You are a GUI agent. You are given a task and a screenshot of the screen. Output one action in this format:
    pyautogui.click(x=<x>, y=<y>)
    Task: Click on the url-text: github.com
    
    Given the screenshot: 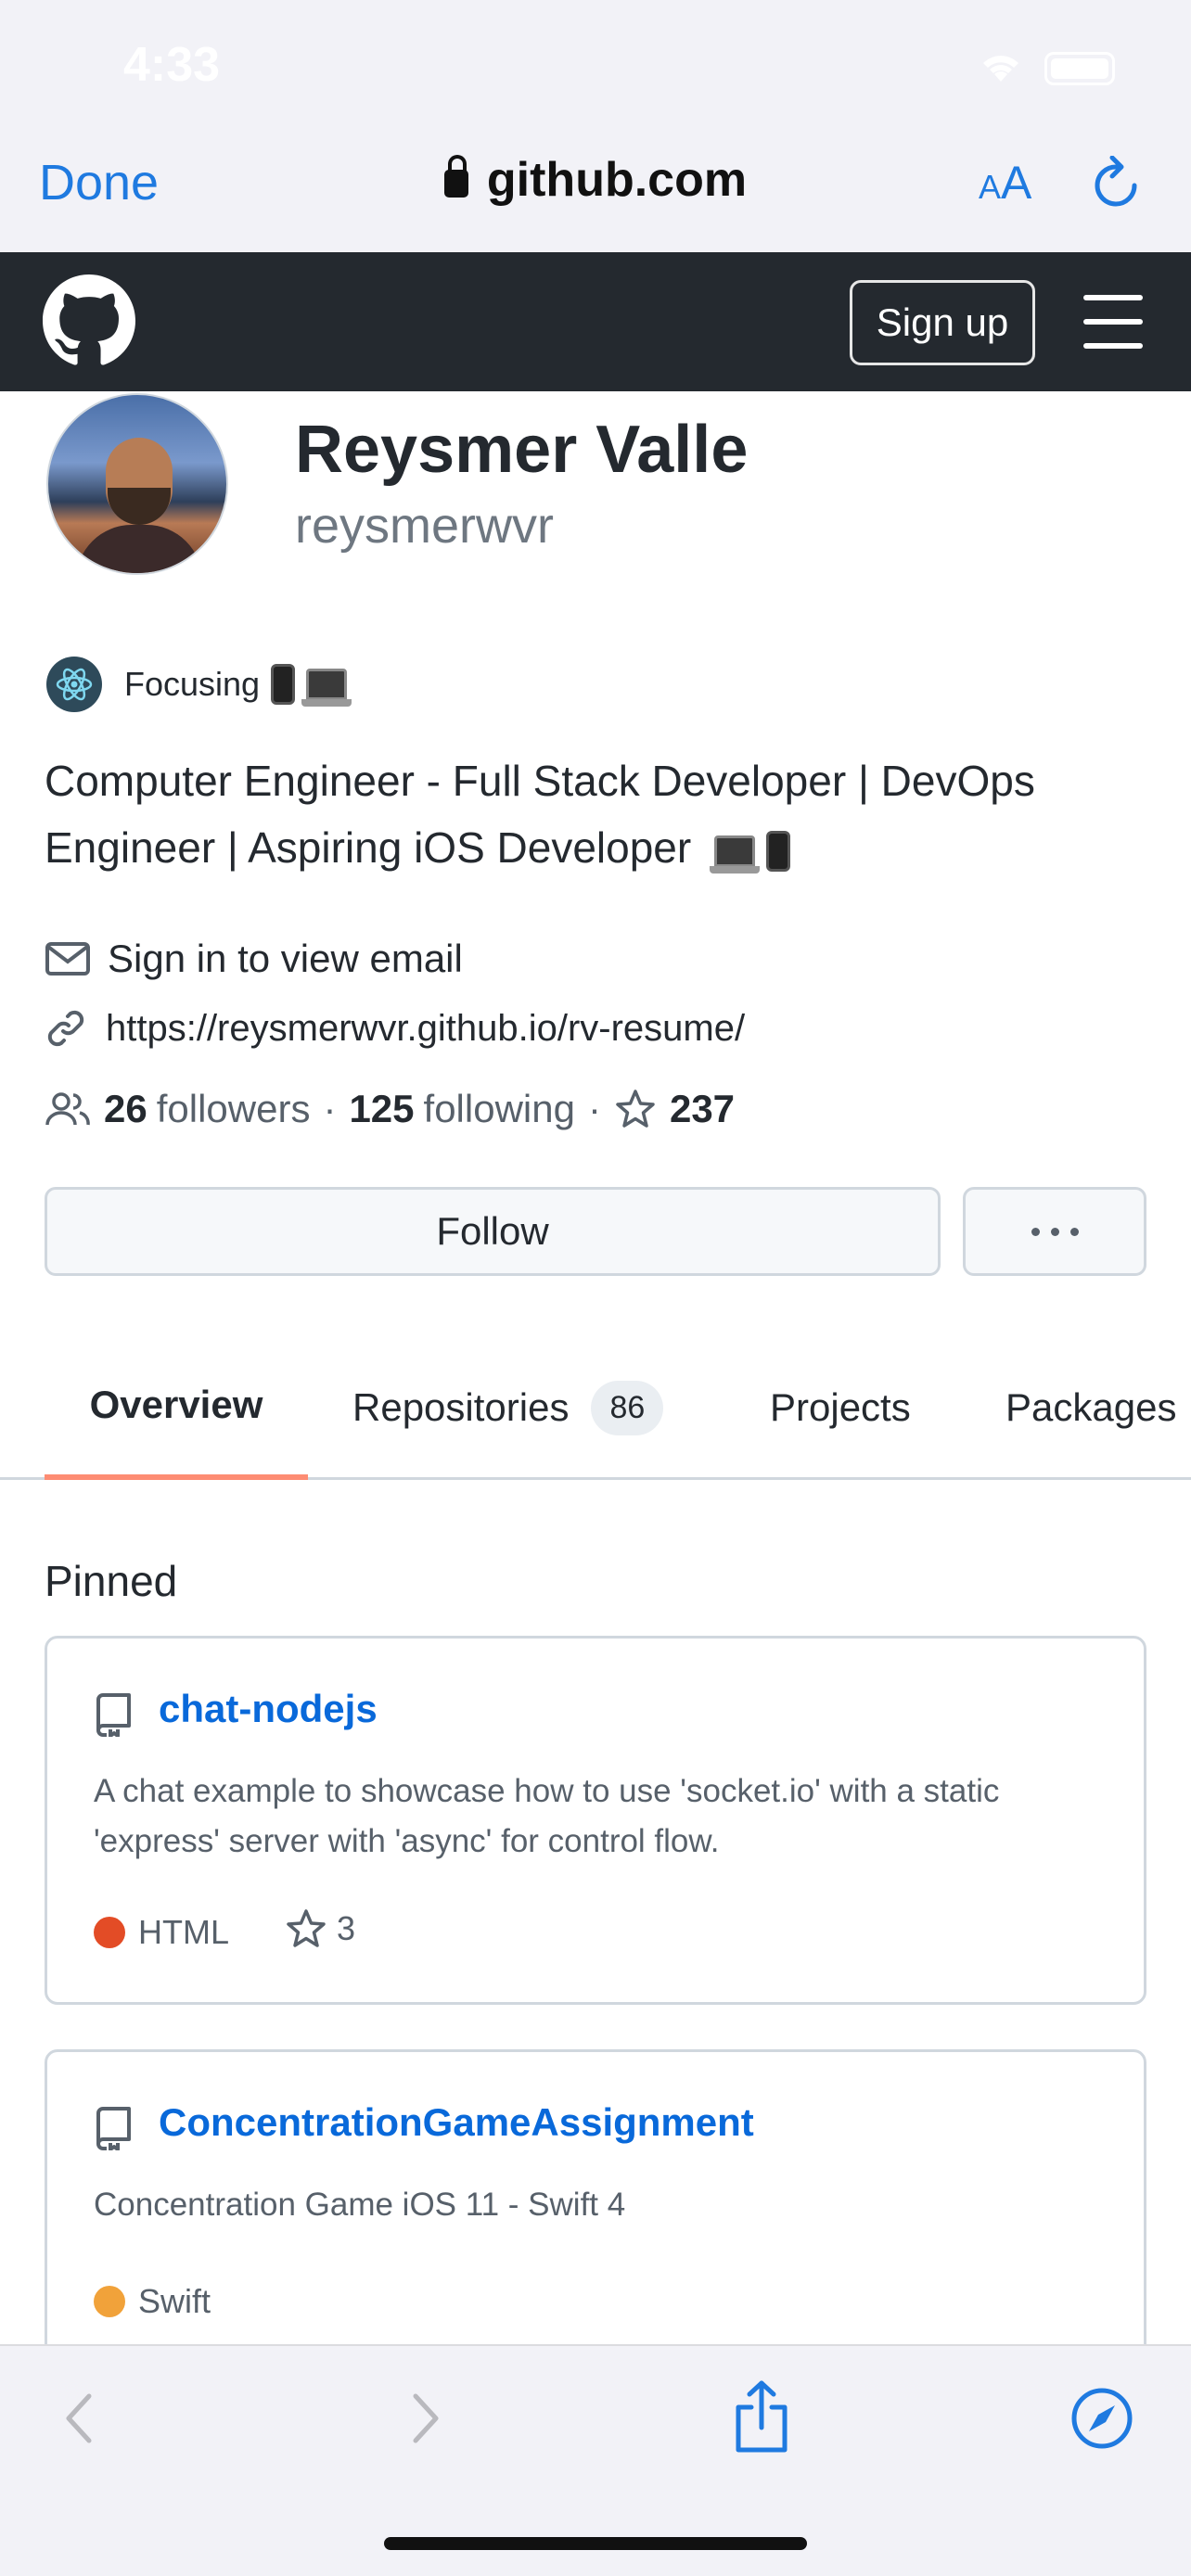 What is the action you would take?
    pyautogui.click(x=617, y=180)
    